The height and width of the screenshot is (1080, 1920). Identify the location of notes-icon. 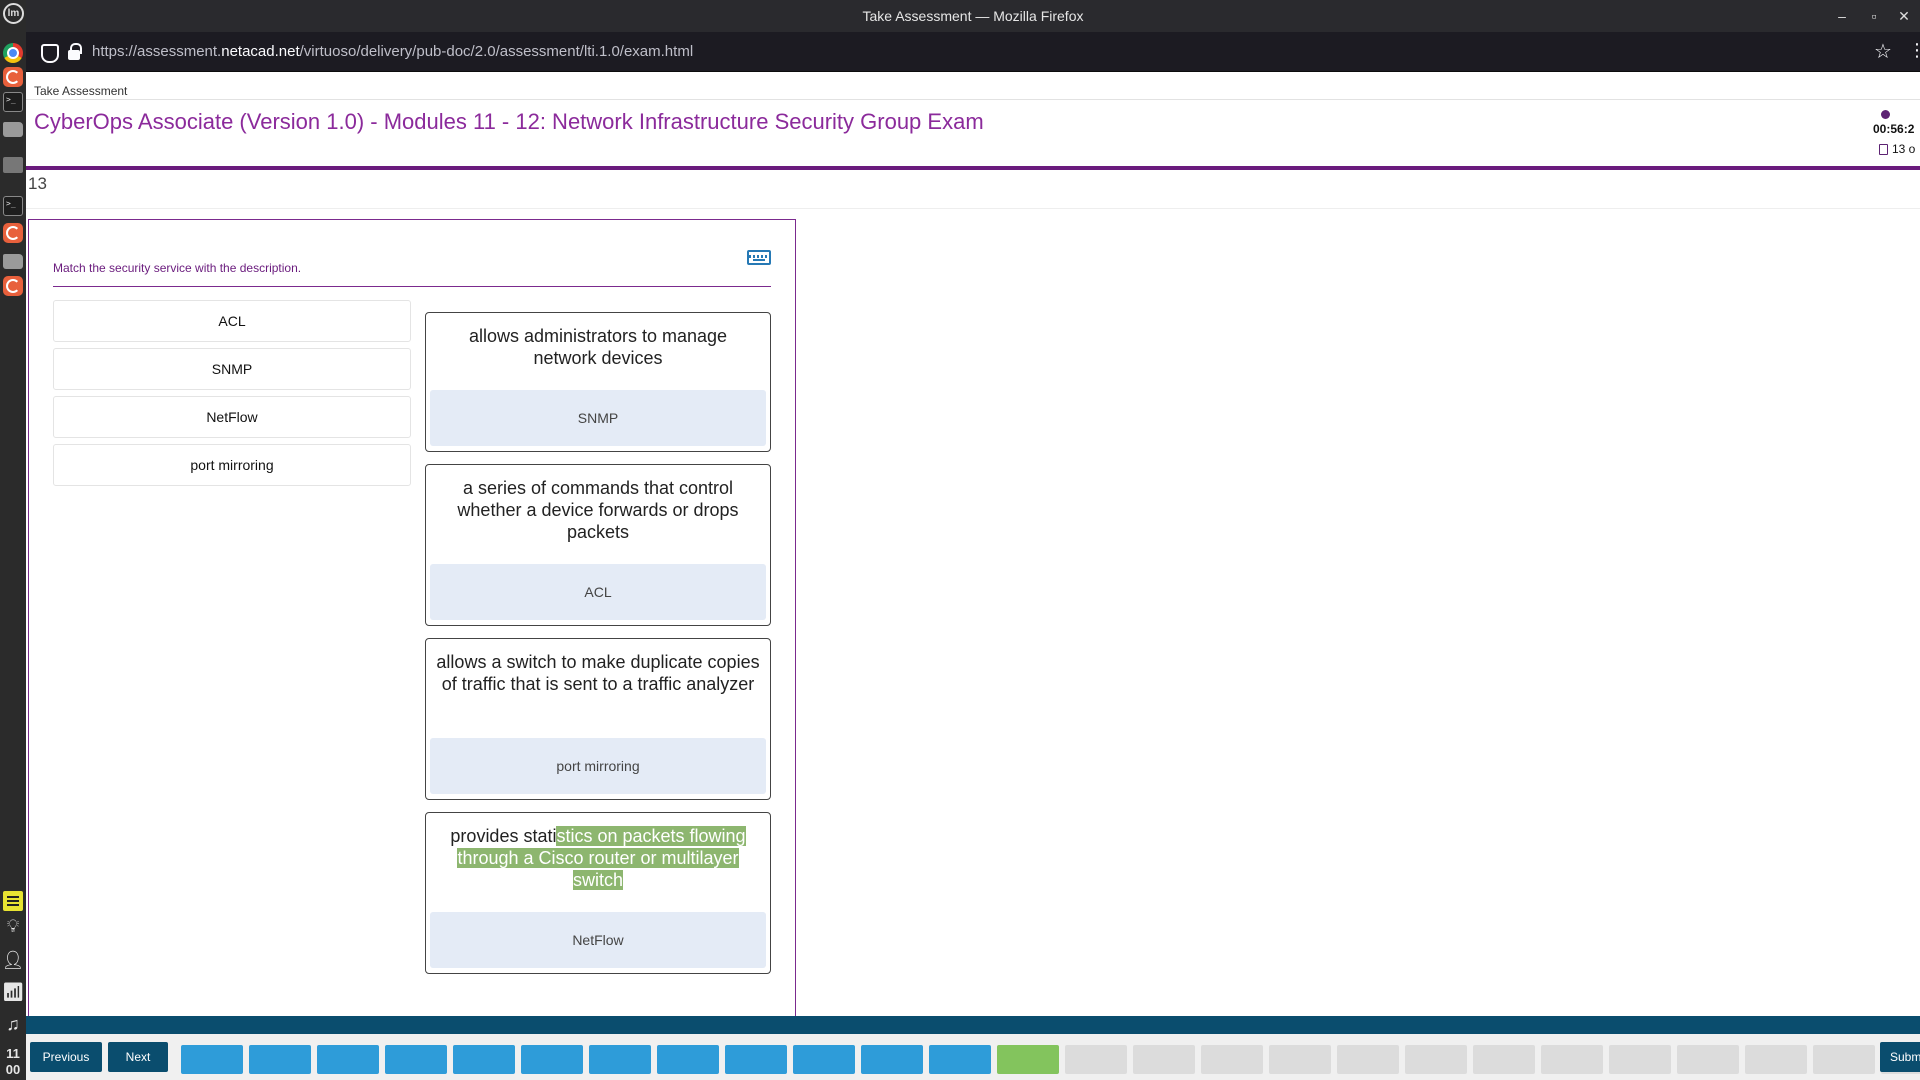
(13, 901).